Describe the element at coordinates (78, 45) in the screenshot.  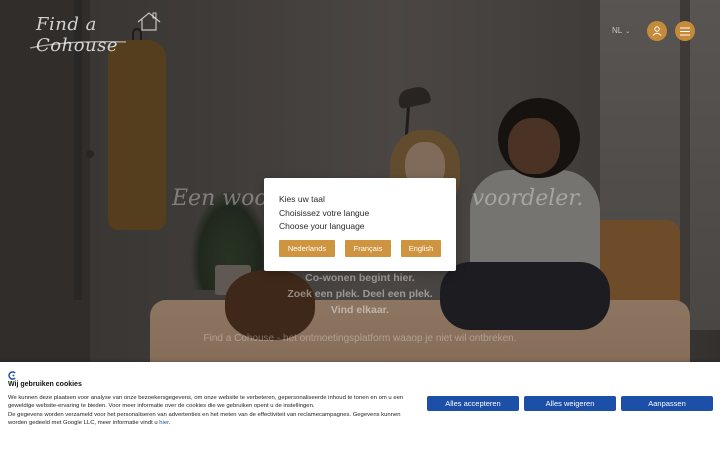
I see `logo-swash` at that location.